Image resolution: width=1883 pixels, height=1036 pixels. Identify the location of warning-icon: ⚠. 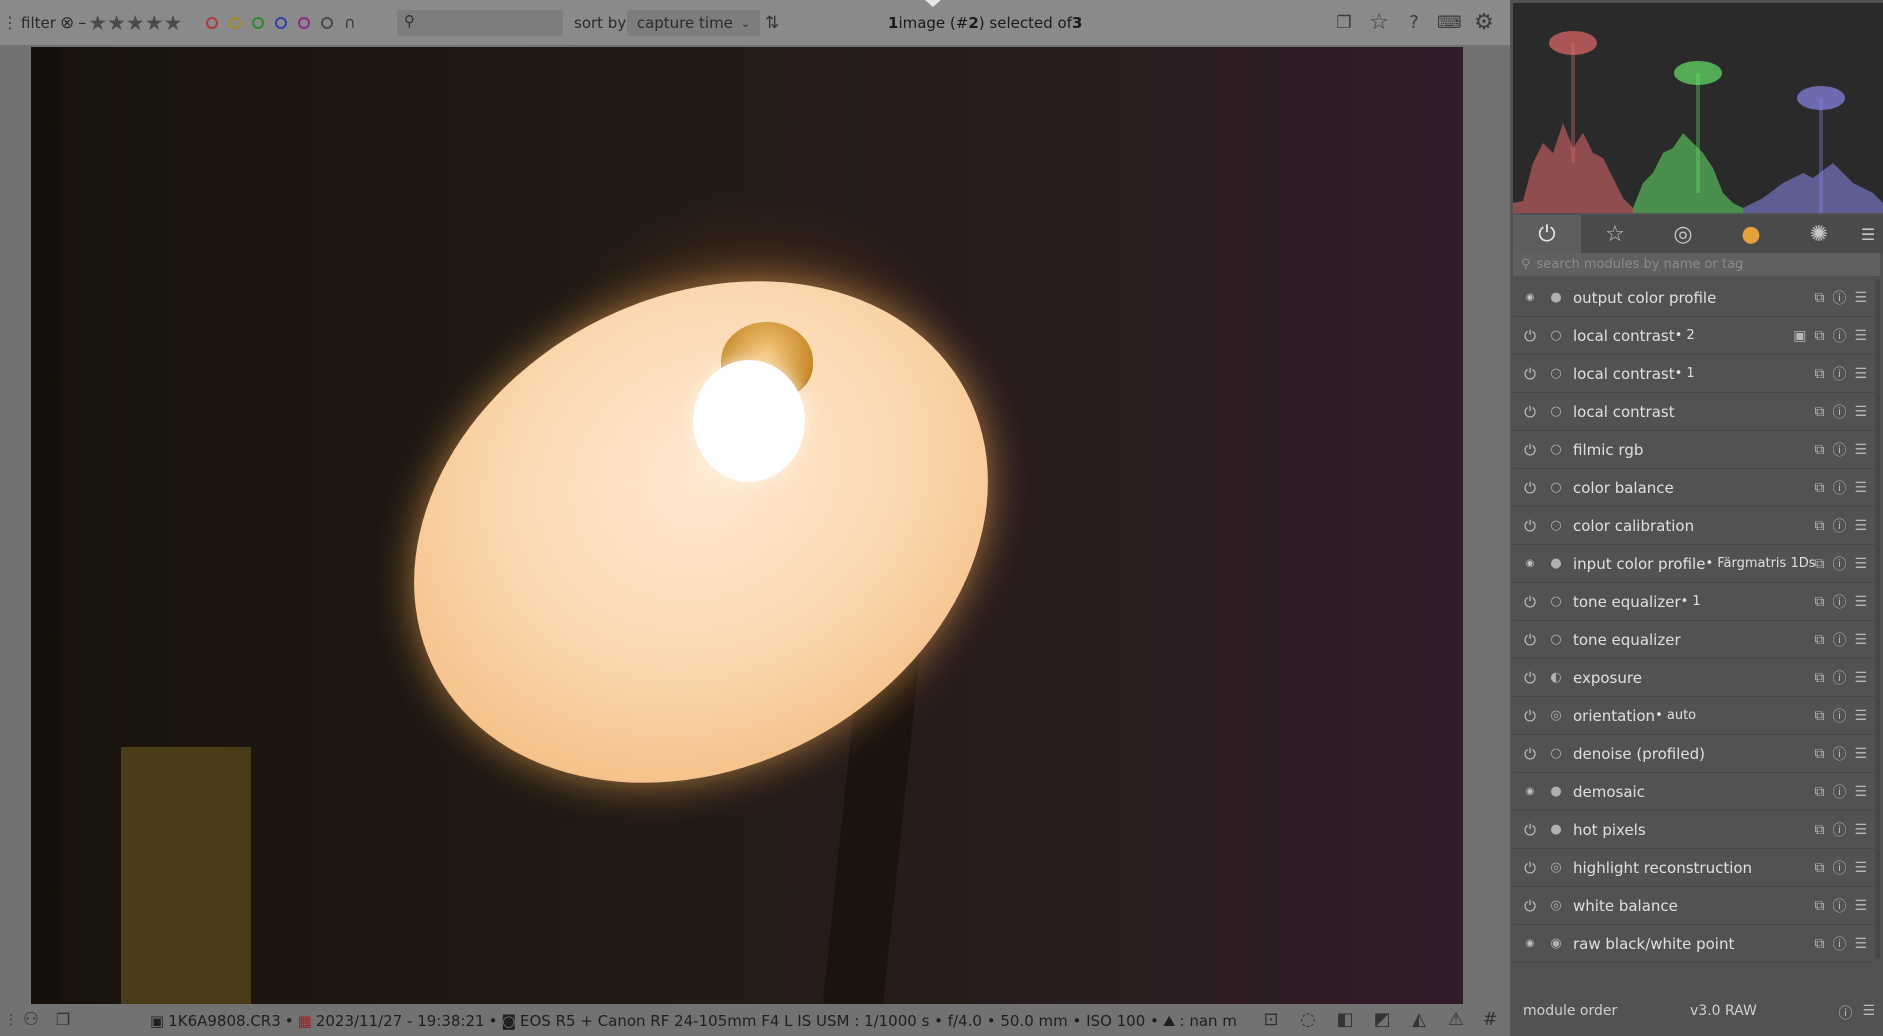
(1456, 1020).